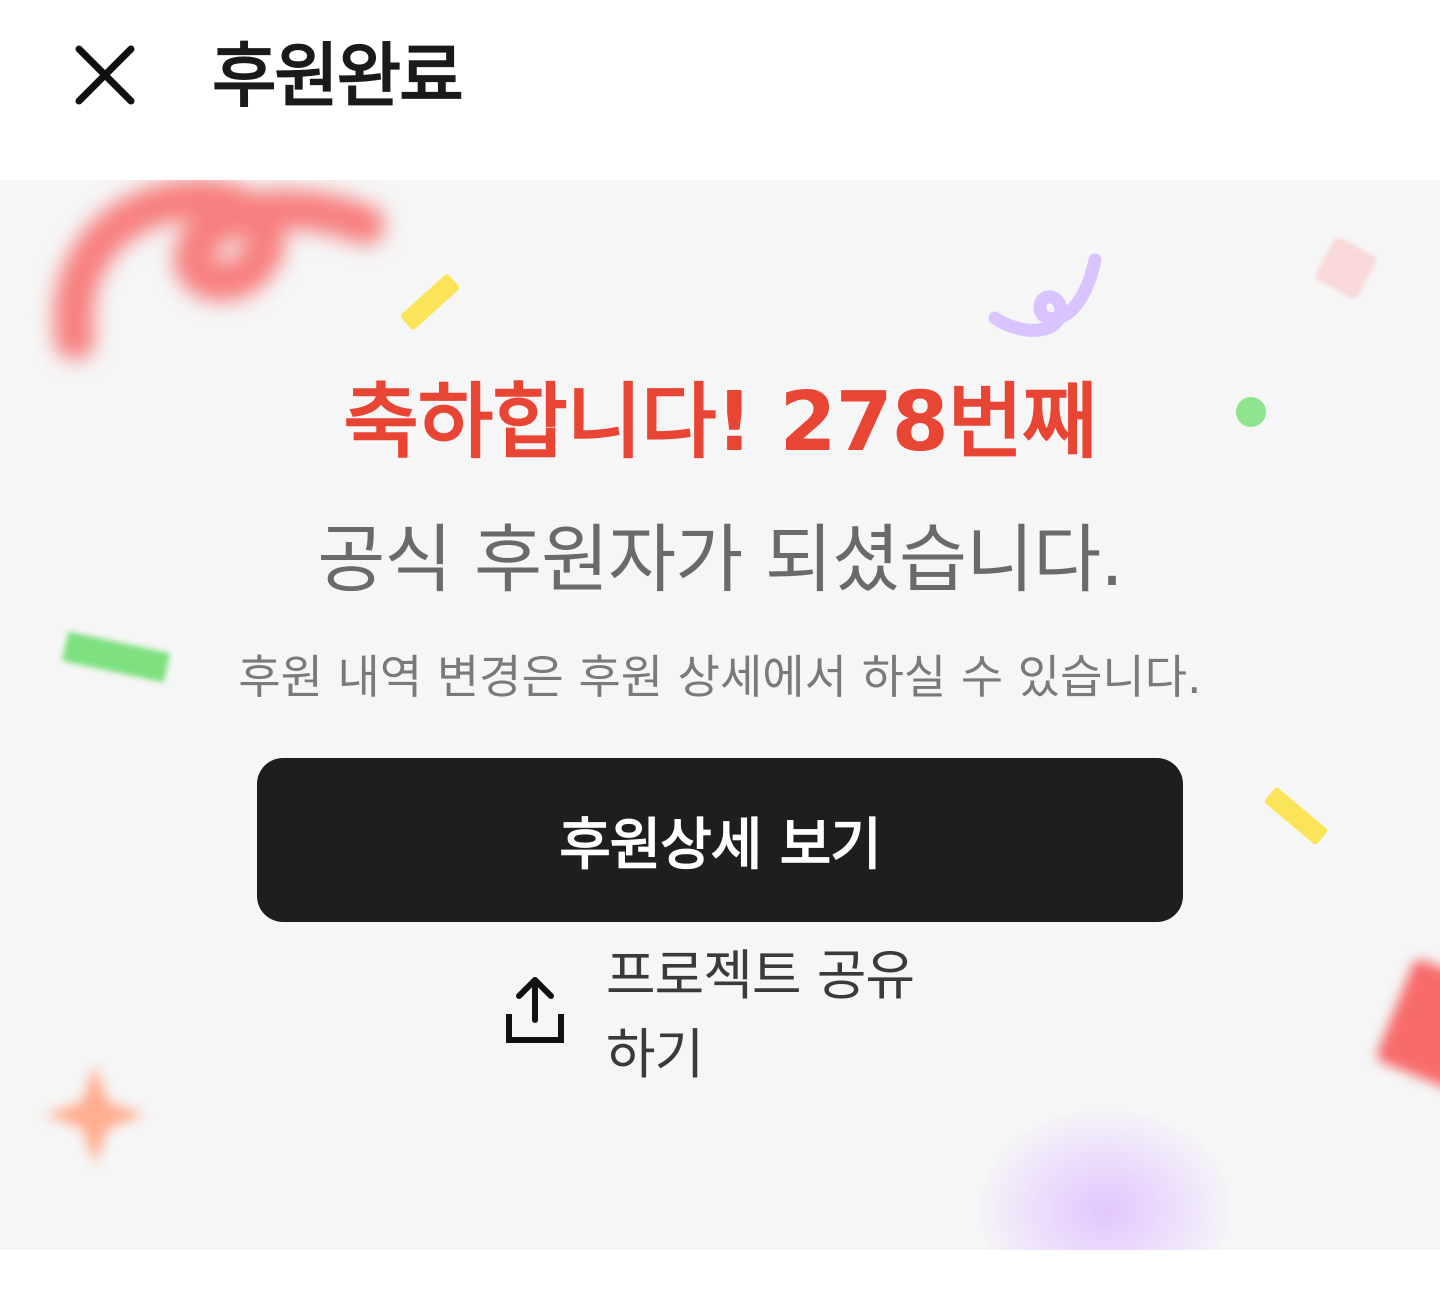  I want to click on support-change-note: 후원 내역 변경은 후원 상세에서 하실 수 있습니다., so click(720, 677).